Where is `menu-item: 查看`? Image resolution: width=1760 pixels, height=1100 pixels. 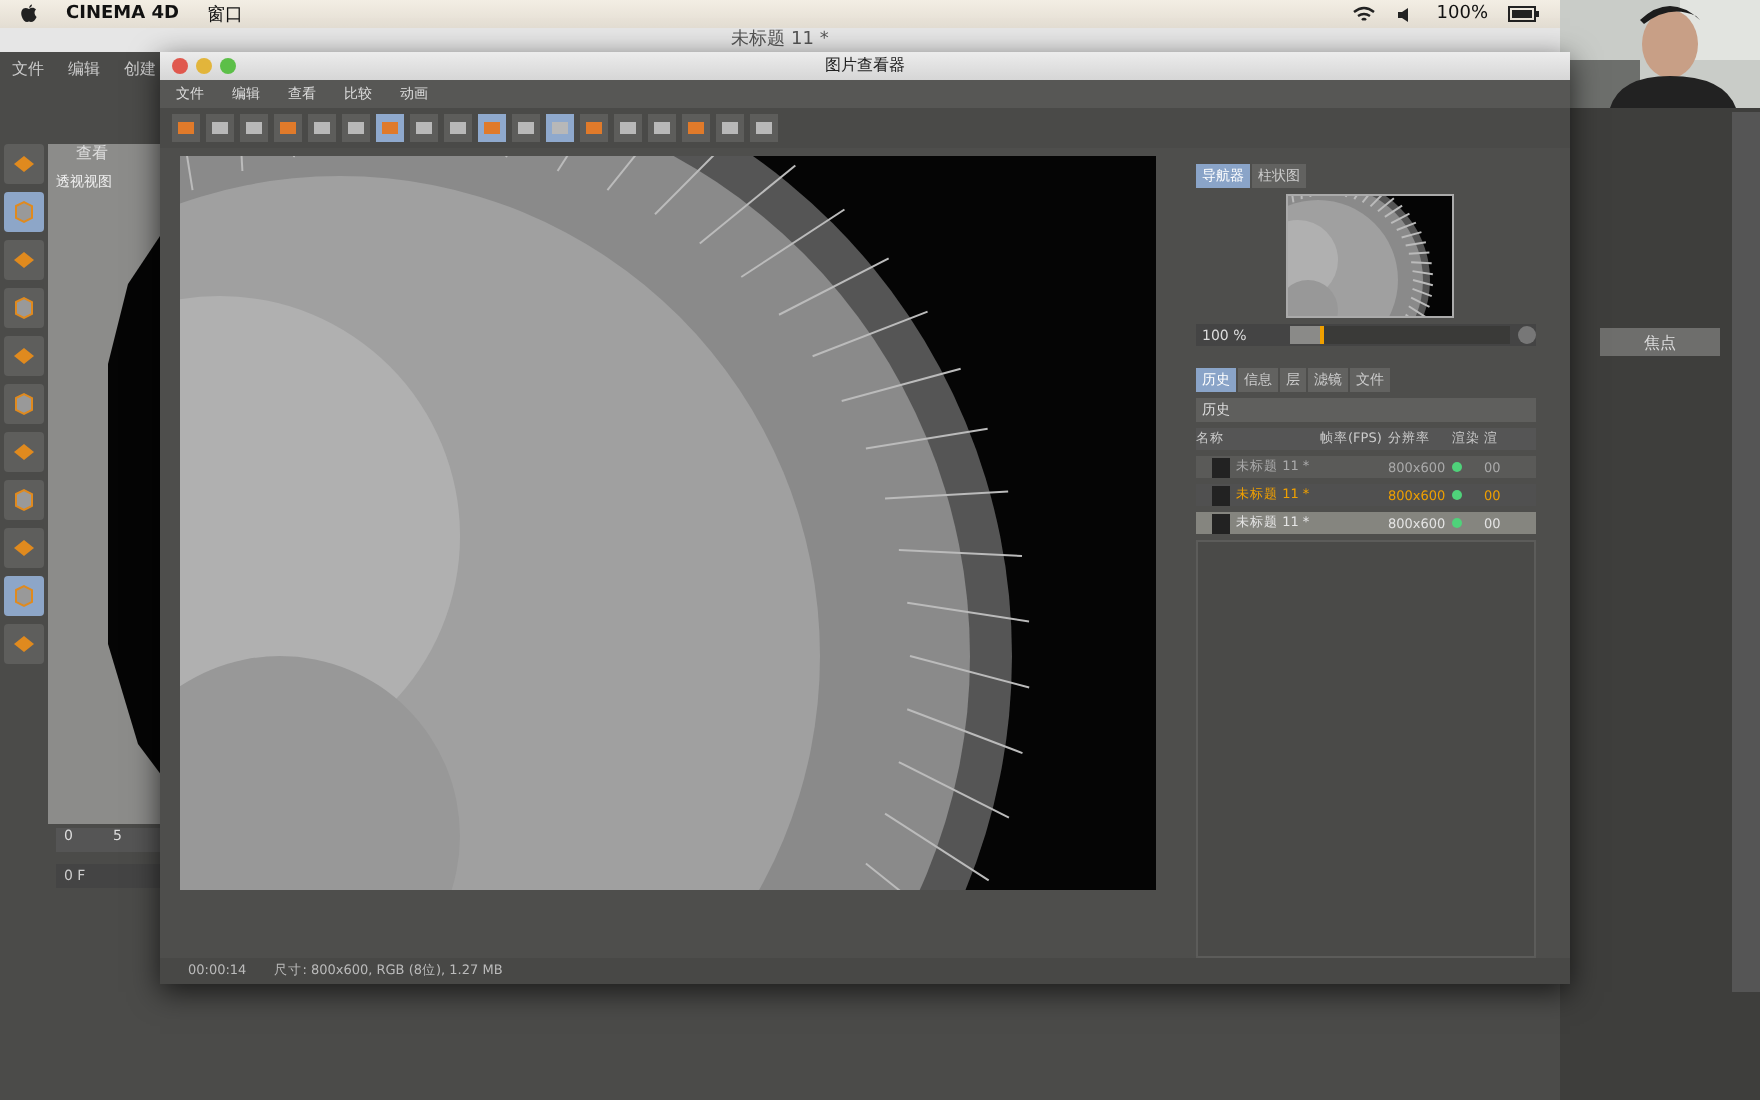 menu-item: 查看 is located at coordinates (92, 153).